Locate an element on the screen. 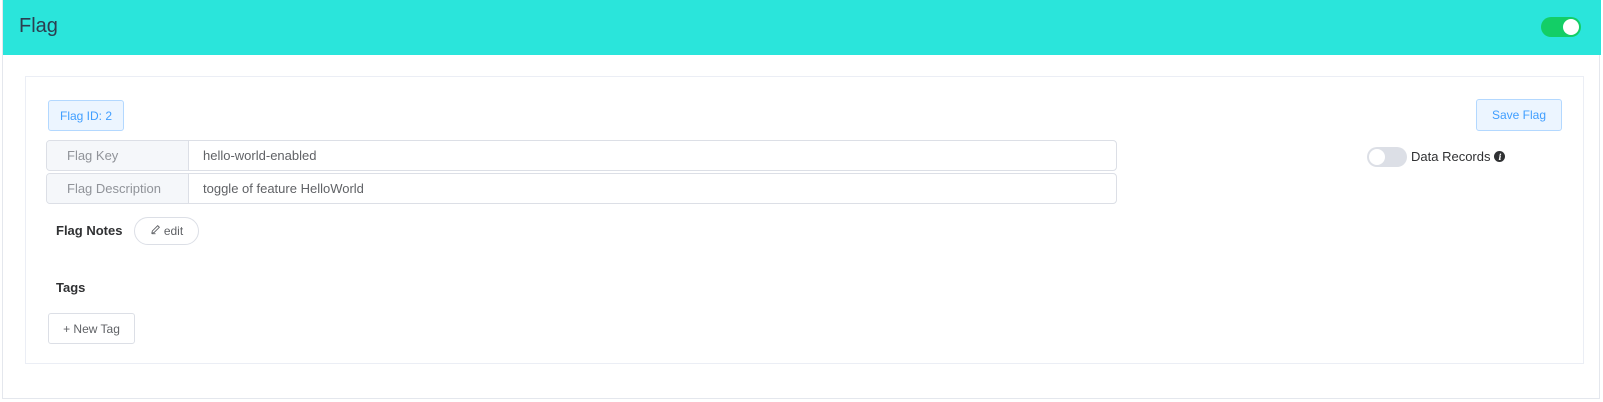  flag-id-badge: Flag ID: 2 is located at coordinates (86, 115).